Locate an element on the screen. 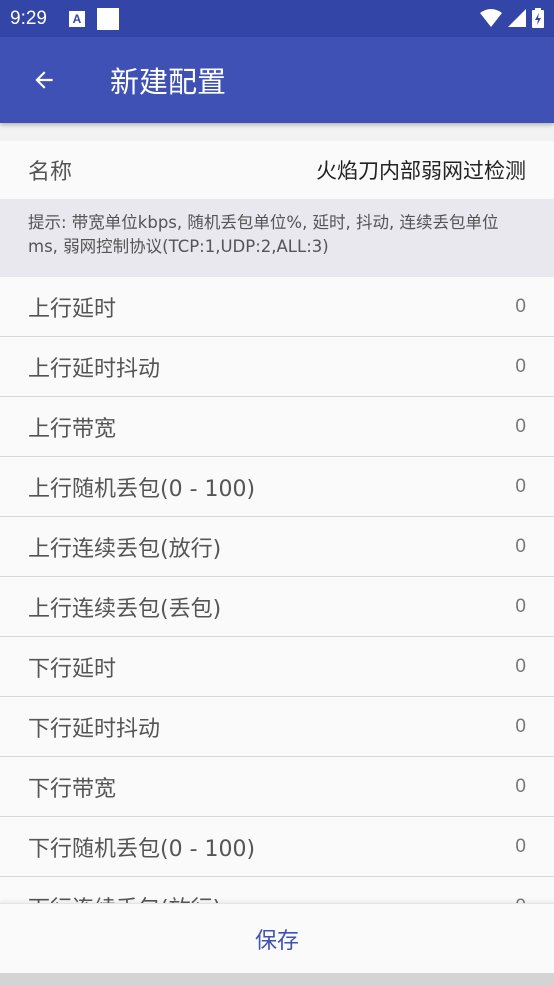 The height and width of the screenshot is (986, 554). signal-icon is located at coordinates (517, 18).